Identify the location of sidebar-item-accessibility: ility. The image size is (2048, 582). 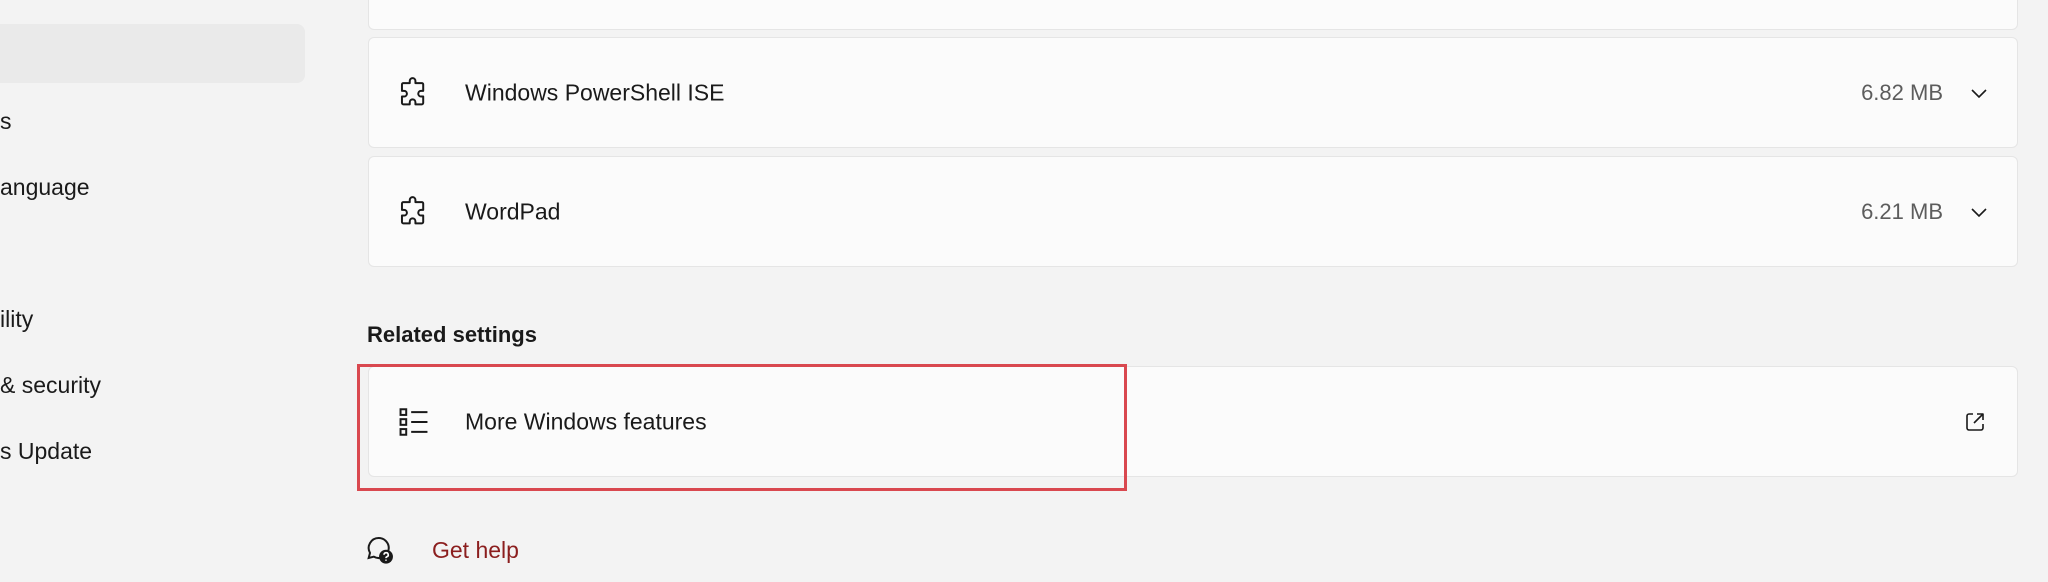
(16, 319).